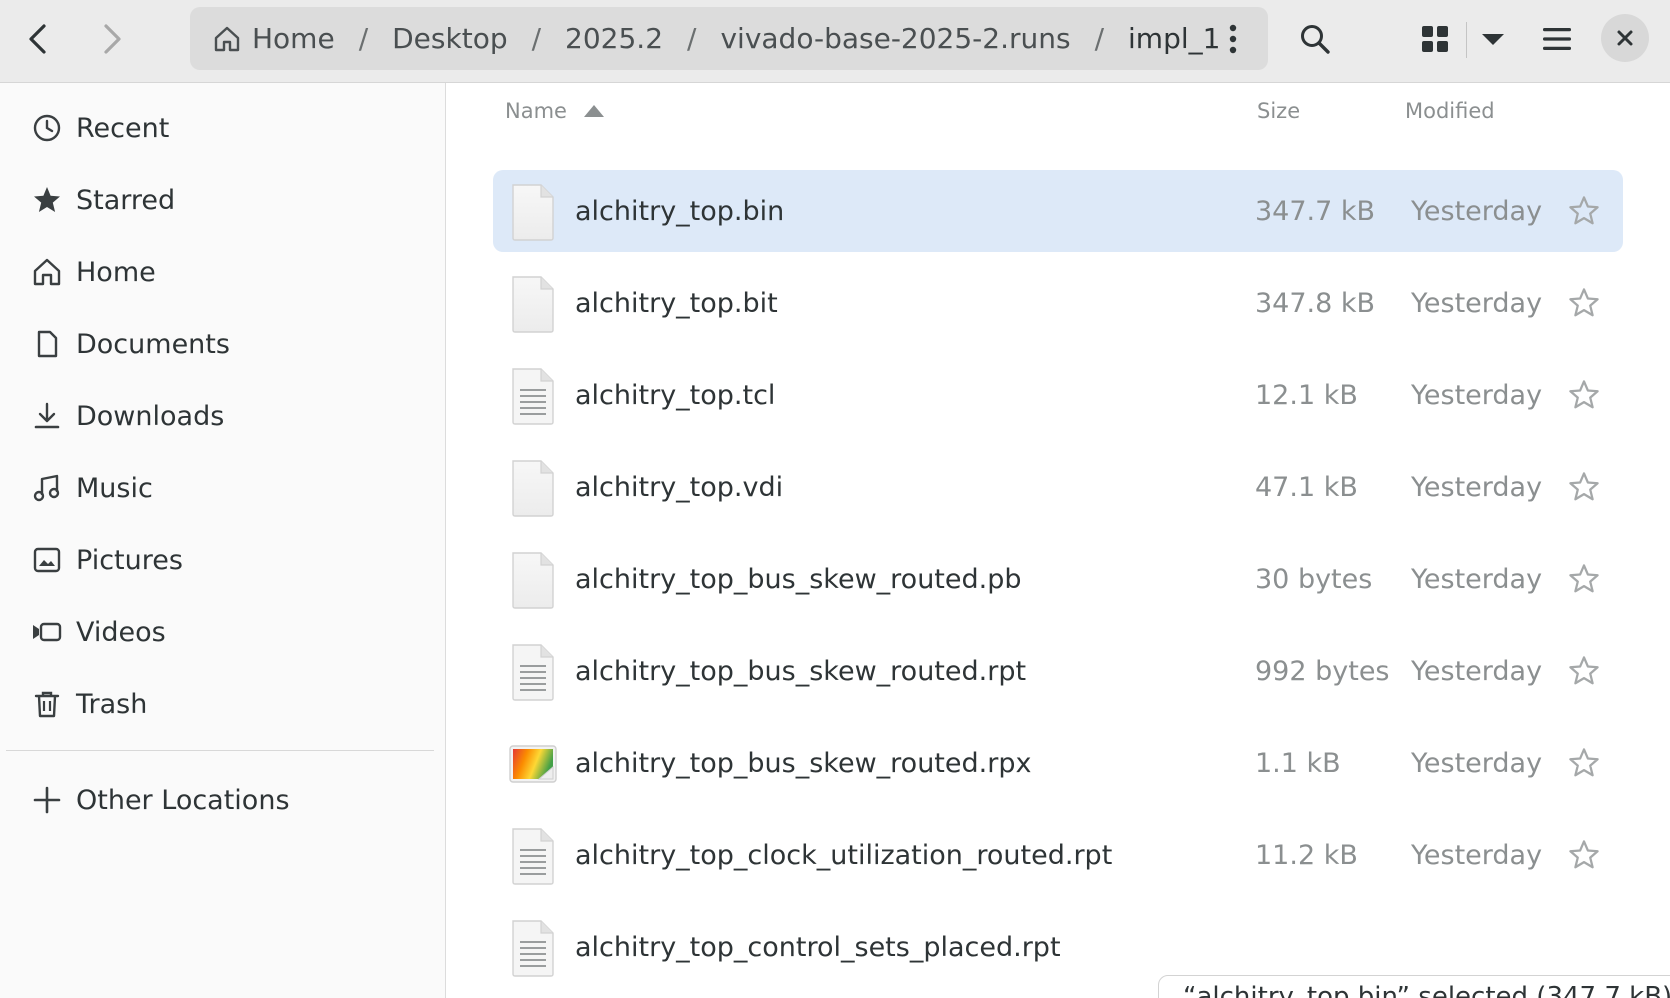 The width and height of the screenshot is (1670, 998). Describe the element at coordinates (273, 38) in the screenshot. I see `breadcrumb-home: Home` at that location.